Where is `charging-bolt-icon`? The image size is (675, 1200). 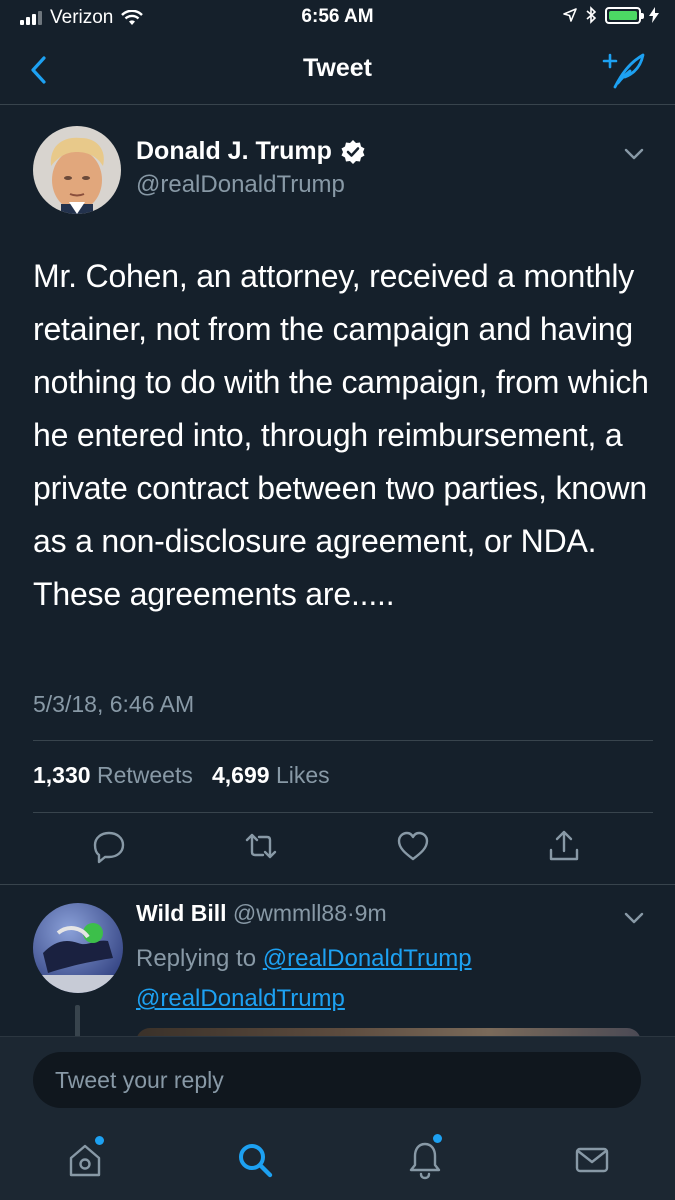 charging-bolt-icon is located at coordinates (654, 15).